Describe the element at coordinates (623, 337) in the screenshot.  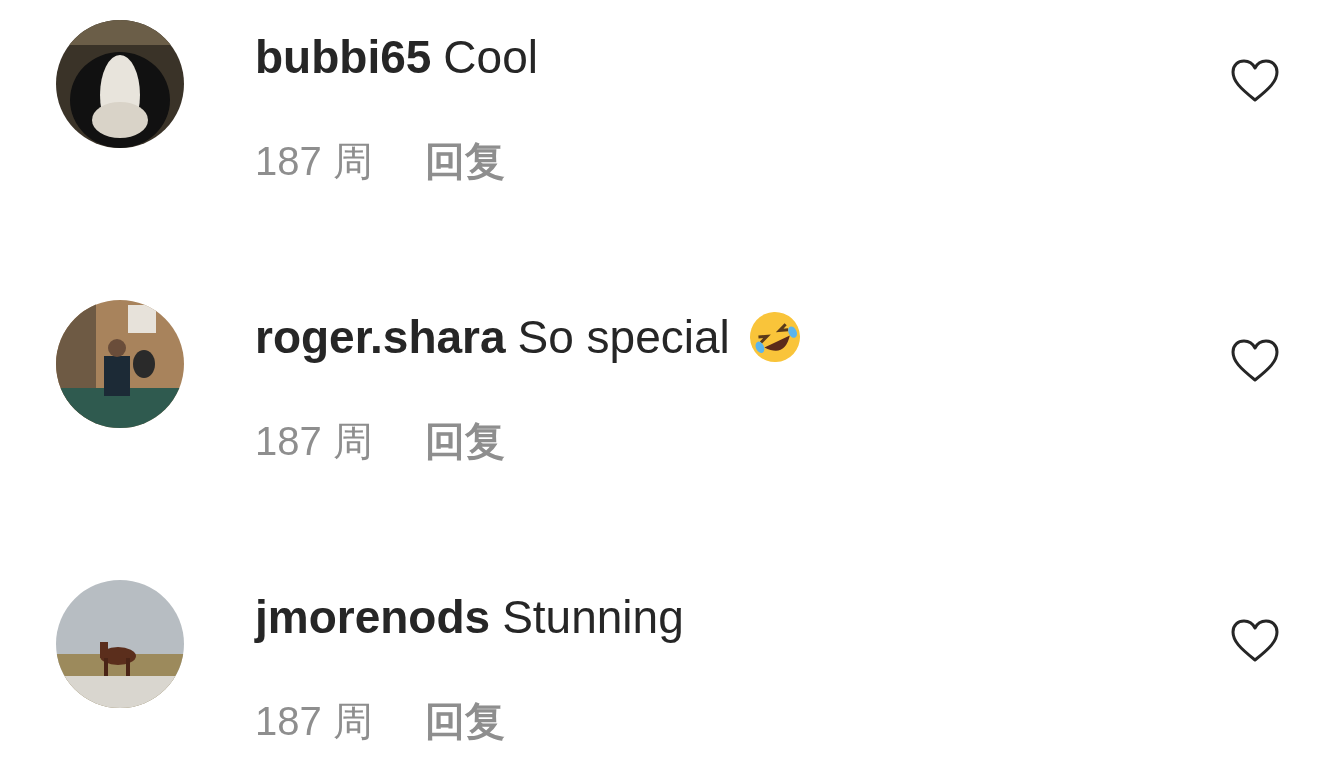
I see `comment-text: So special` at that location.